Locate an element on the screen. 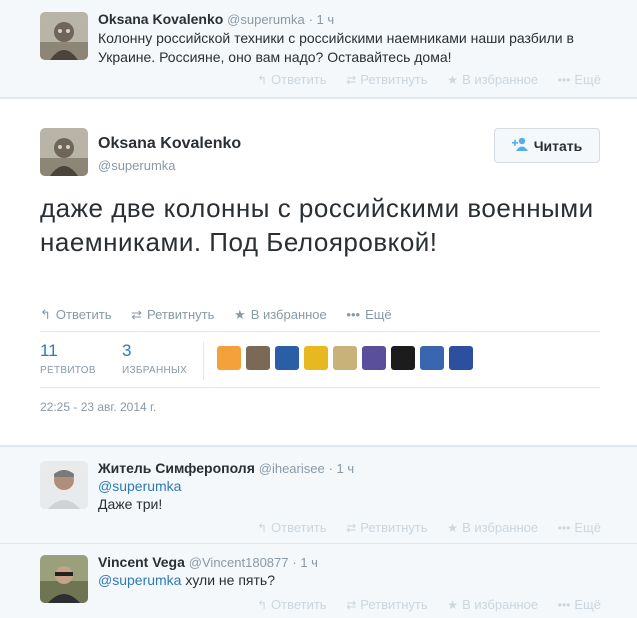  favoriter-avatars is located at coordinates (345, 358).